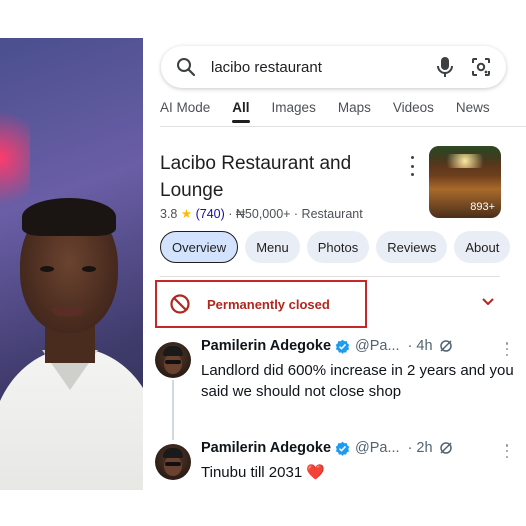 The image size is (526, 526). I want to click on lens-icon, so click(481, 67).